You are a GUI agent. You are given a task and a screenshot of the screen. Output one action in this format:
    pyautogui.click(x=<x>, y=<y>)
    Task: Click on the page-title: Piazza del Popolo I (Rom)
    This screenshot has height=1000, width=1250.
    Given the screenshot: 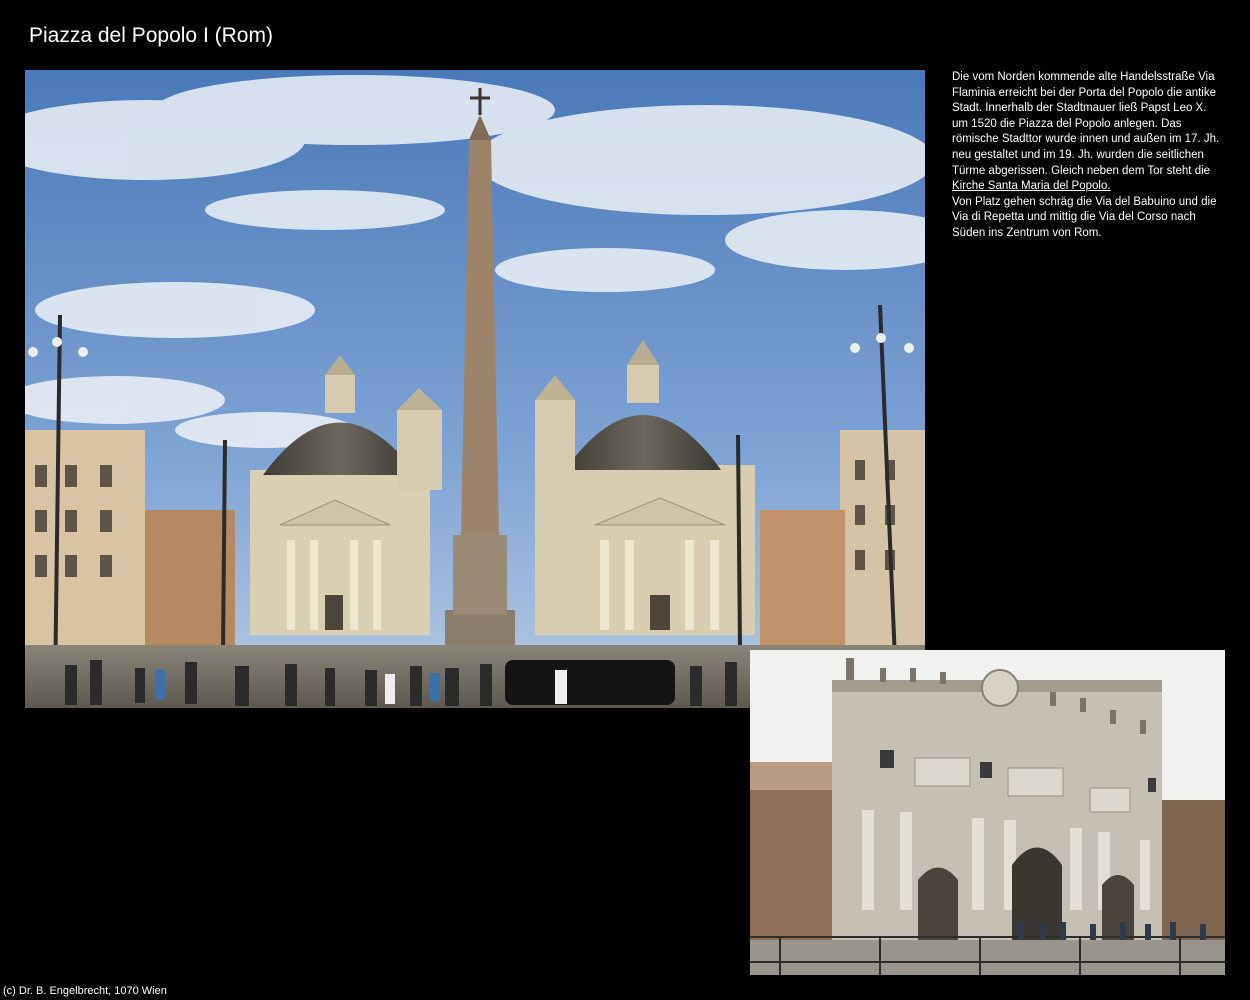 What is the action you would take?
    pyautogui.click(x=151, y=35)
    